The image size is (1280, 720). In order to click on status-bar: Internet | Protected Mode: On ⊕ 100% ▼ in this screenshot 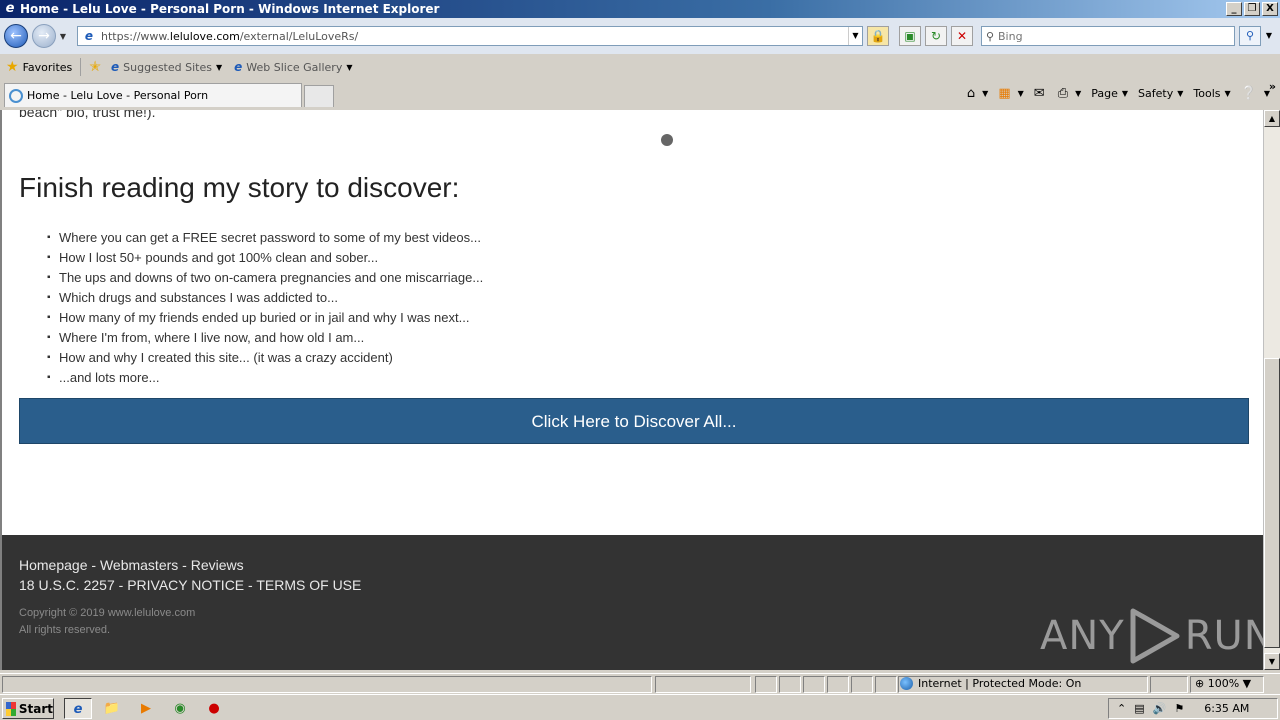, I will do `click(640, 683)`.